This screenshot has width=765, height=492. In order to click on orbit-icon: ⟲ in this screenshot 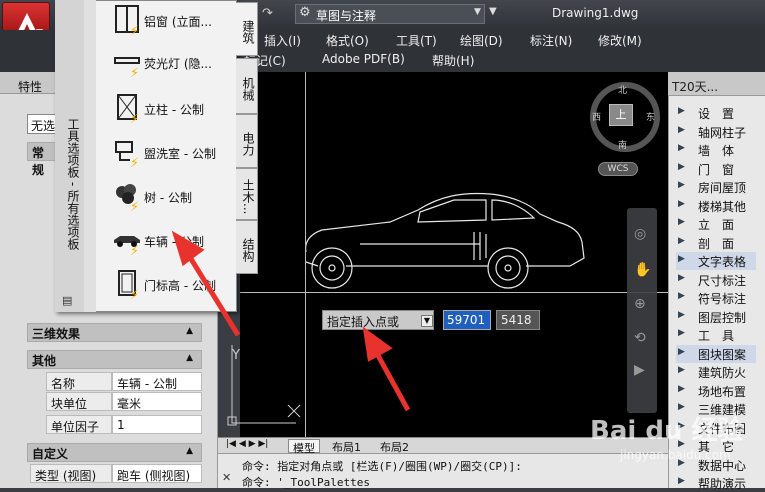, I will do `click(640, 338)`.